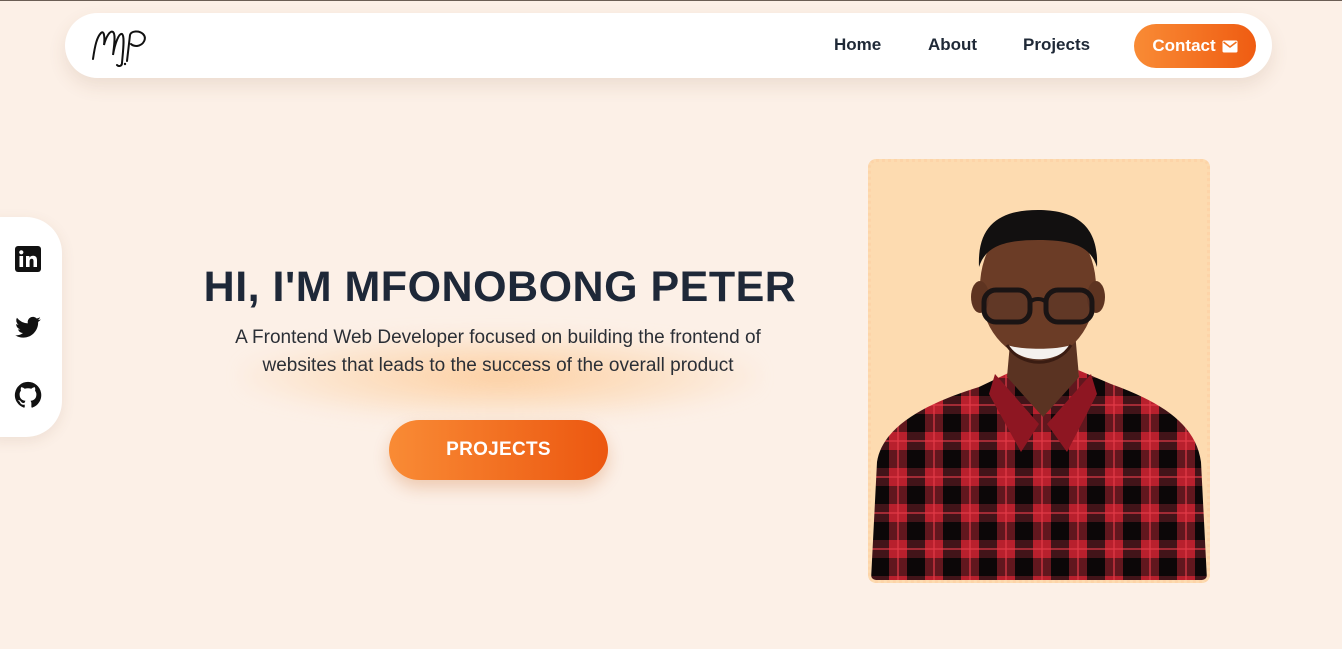 Image resolution: width=1342 pixels, height=649 pixels. What do you see at coordinates (500, 287) in the screenshot?
I see `hero-title: HI, I'M MFONOBONG PETER` at bounding box center [500, 287].